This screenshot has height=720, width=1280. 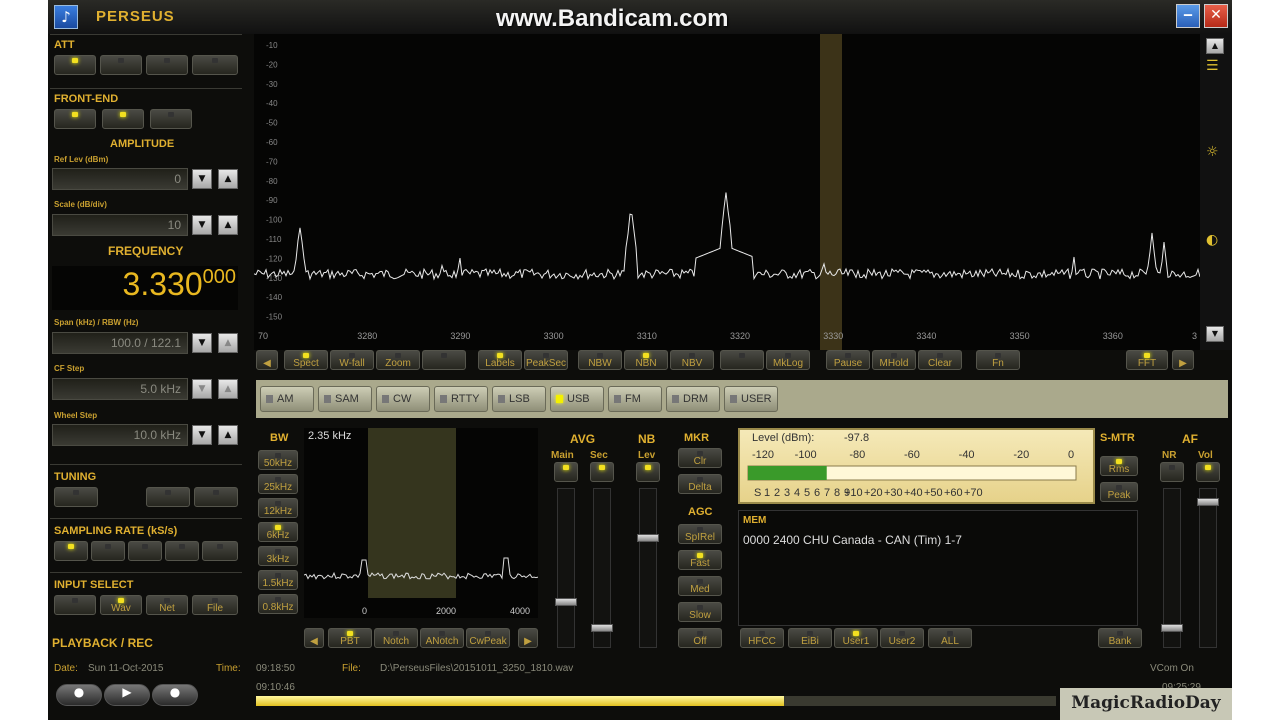 What do you see at coordinates (788, 360) in the screenshot?
I see `spectrum-toolbar-button: MkLog` at bounding box center [788, 360].